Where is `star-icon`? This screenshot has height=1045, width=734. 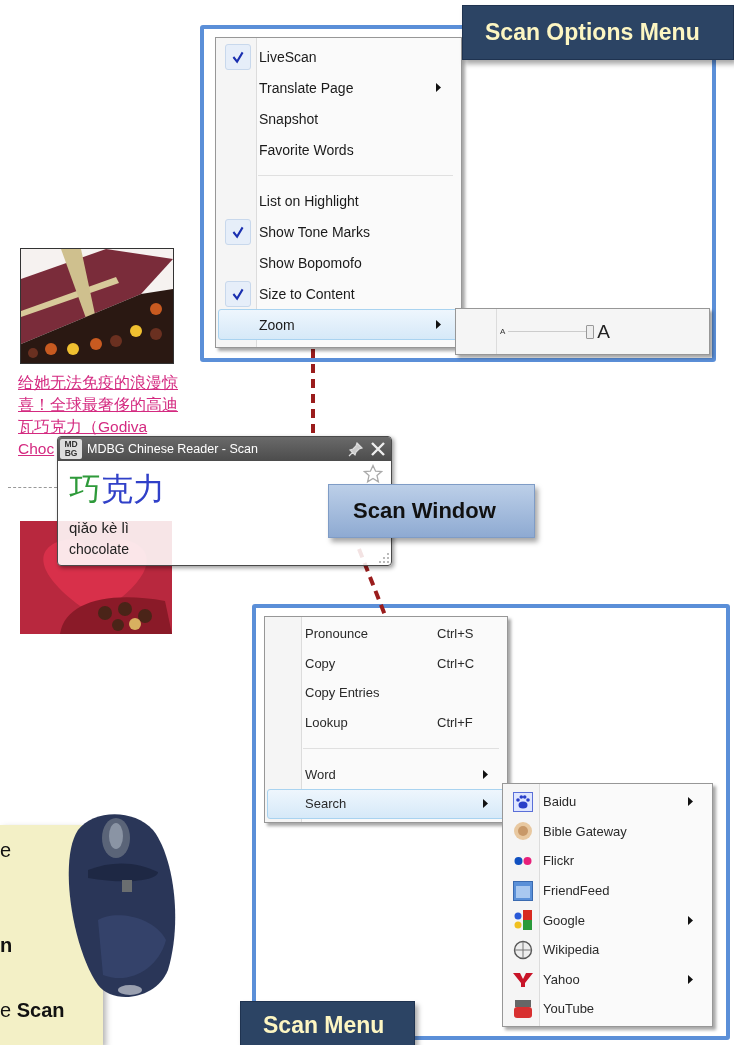 star-icon is located at coordinates (373, 474).